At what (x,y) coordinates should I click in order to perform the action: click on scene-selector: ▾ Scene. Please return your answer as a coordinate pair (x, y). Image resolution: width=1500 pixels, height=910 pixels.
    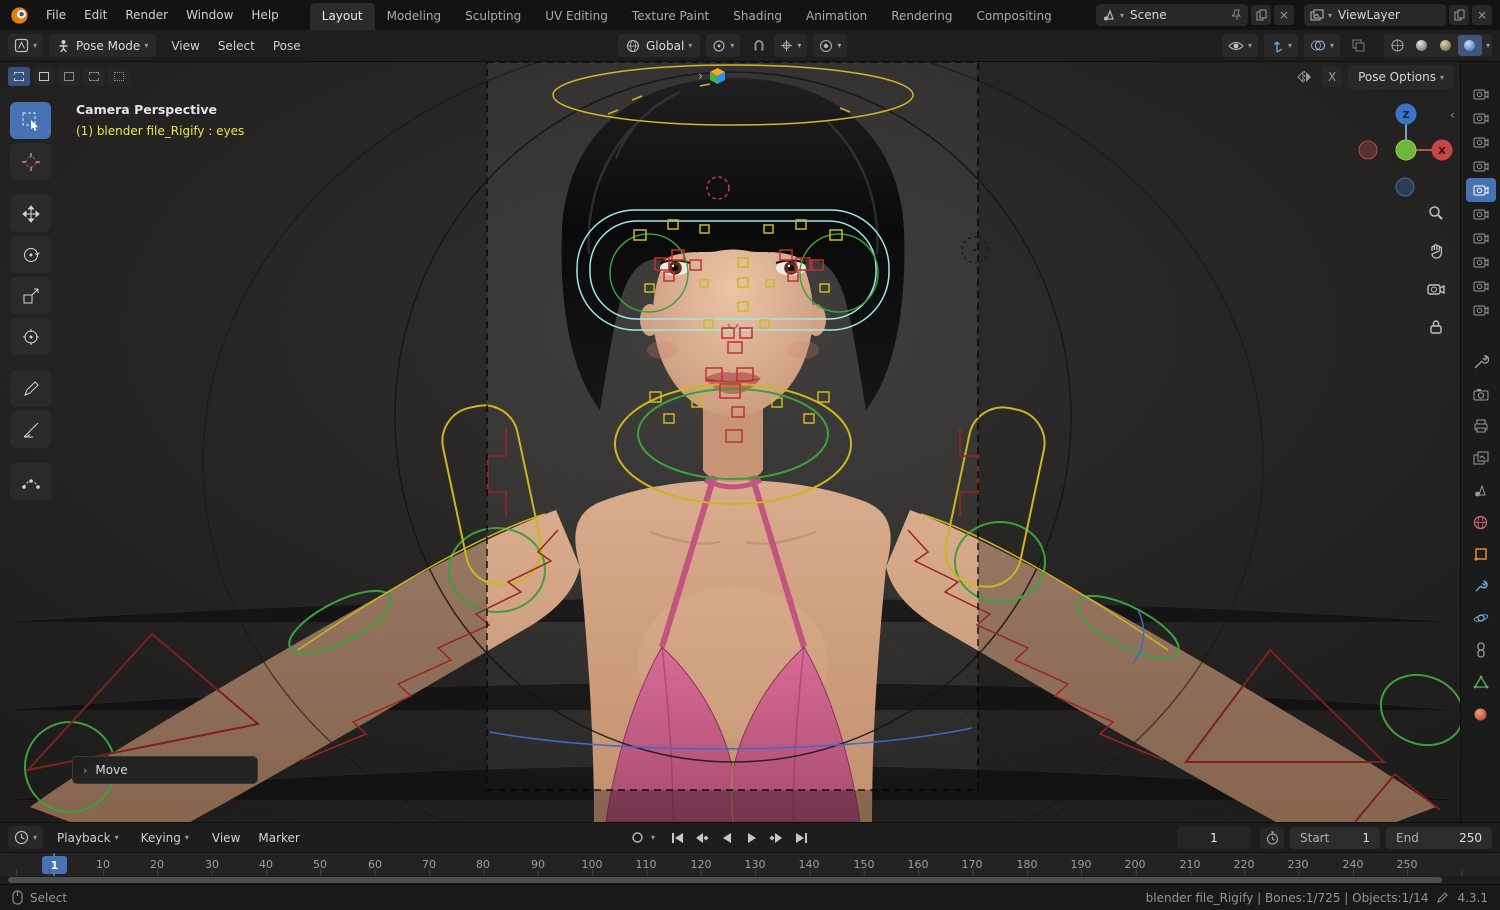
    Looking at the image, I should click on (1172, 15).